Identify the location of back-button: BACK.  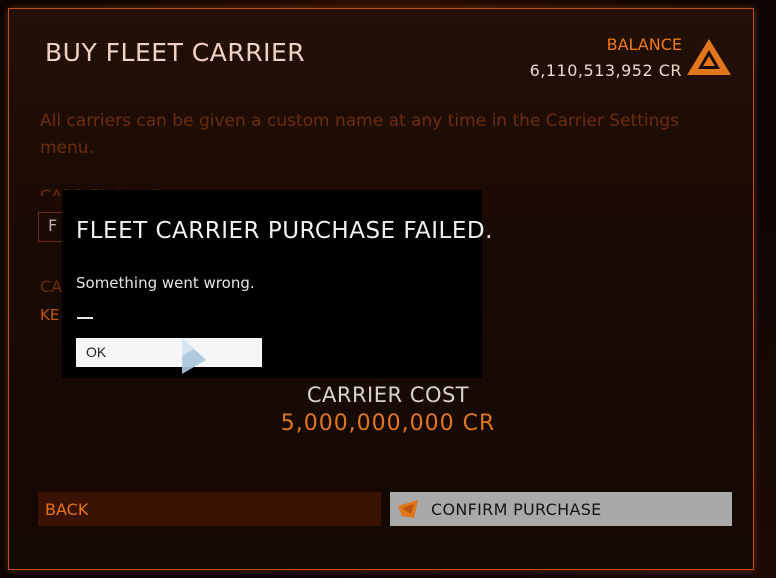
(209, 509).